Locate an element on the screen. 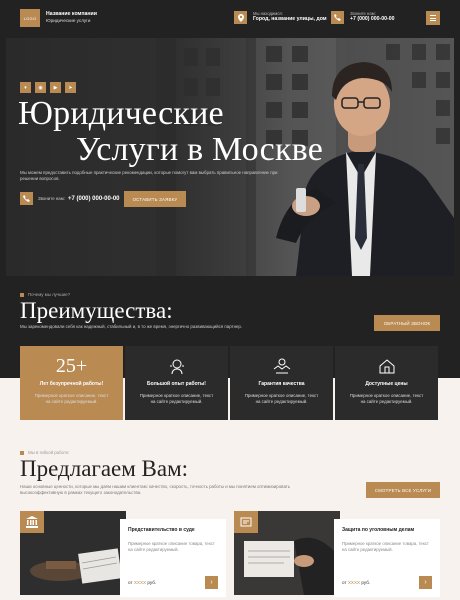 This screenshot has width=460, height=600. vk-icon: ▾ is located at coordinates (25, 87).